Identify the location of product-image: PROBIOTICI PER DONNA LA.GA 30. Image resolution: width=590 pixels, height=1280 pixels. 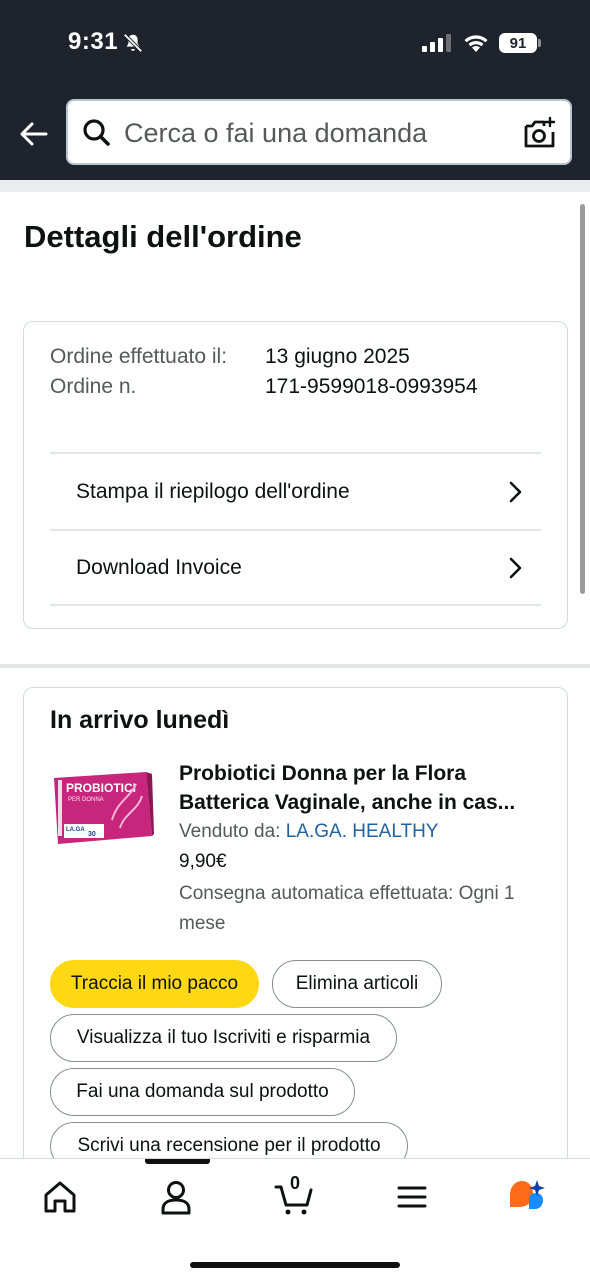
(102, 808).